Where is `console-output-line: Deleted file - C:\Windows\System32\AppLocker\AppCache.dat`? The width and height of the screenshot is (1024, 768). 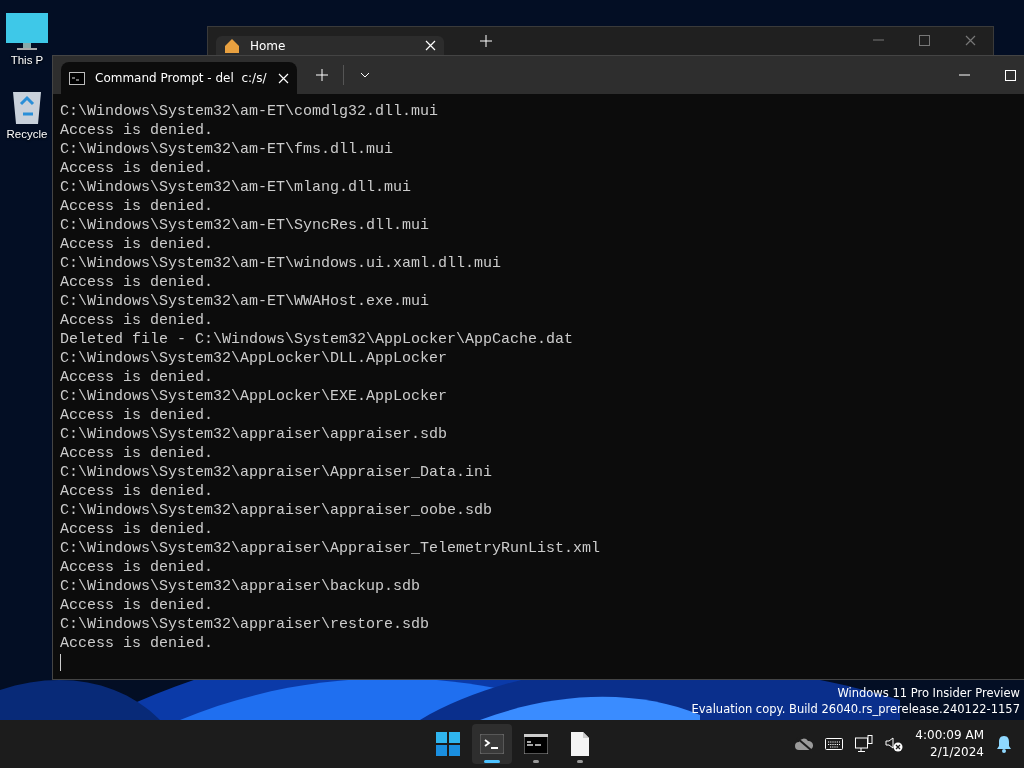 console-output-line: Deleted file - C:\Windows\System32\AppLocker\AppCache.dat is located at coordinates (317, 339).